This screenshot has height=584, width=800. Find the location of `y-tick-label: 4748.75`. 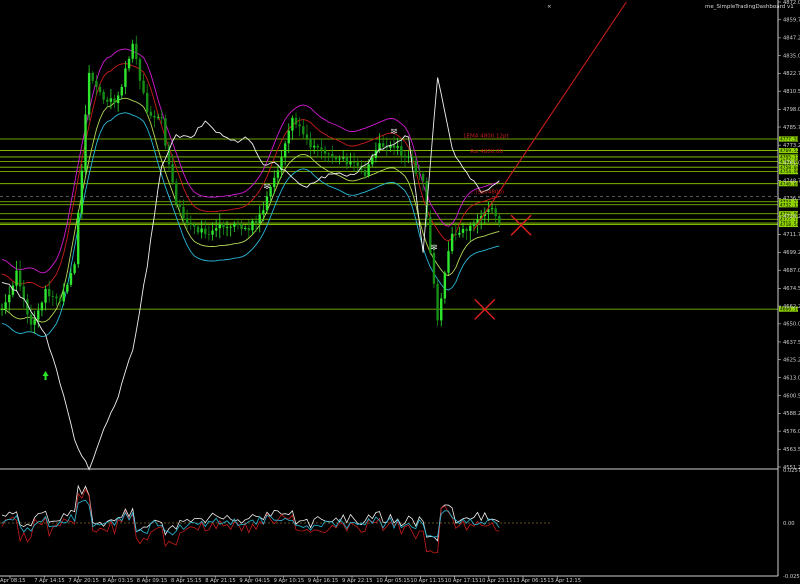

y-tick-label: 4748.75 is located at coordinates (791, 181).